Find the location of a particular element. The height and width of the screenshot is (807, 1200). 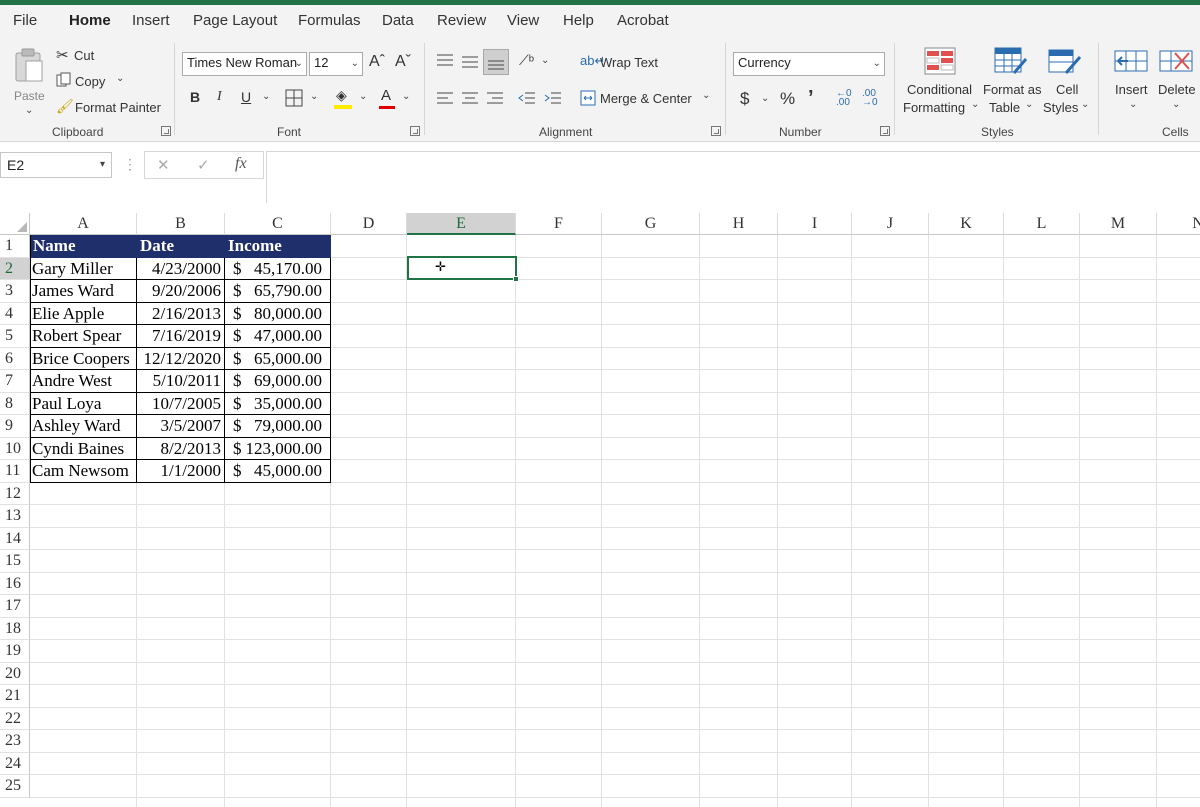

table-header-income: Income is located at coordinates (278, 246).